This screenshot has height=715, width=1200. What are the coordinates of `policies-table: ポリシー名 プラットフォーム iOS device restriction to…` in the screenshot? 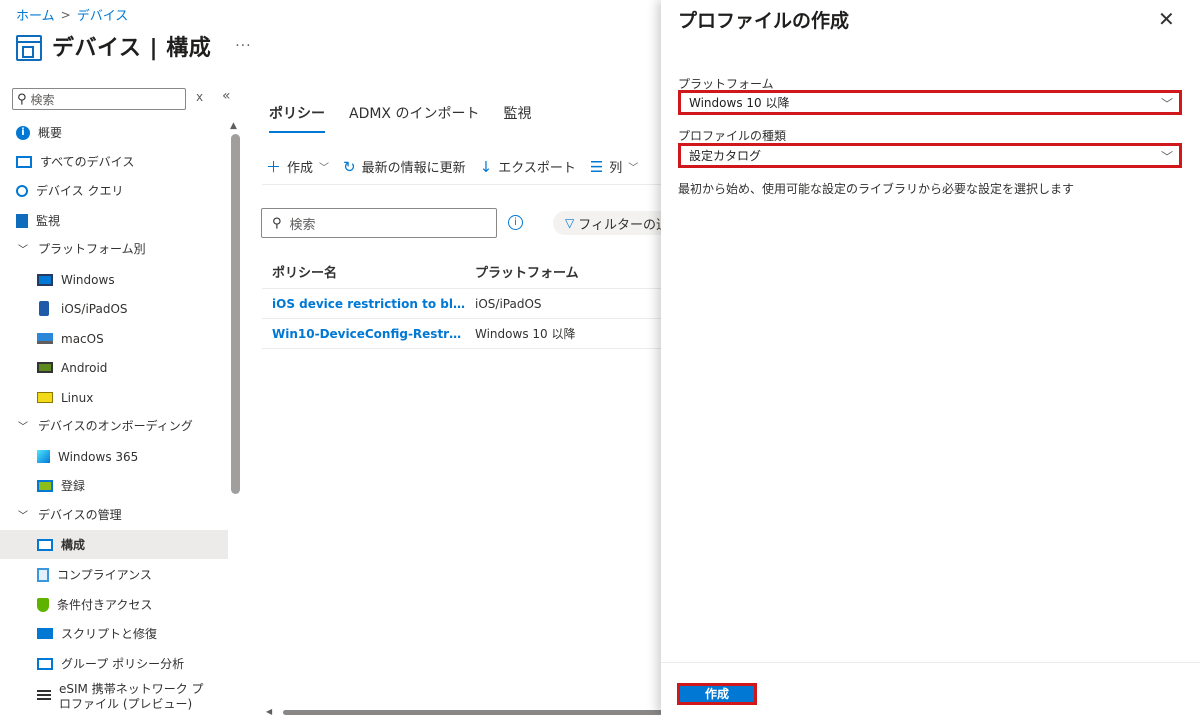 It's located at (462, 302).